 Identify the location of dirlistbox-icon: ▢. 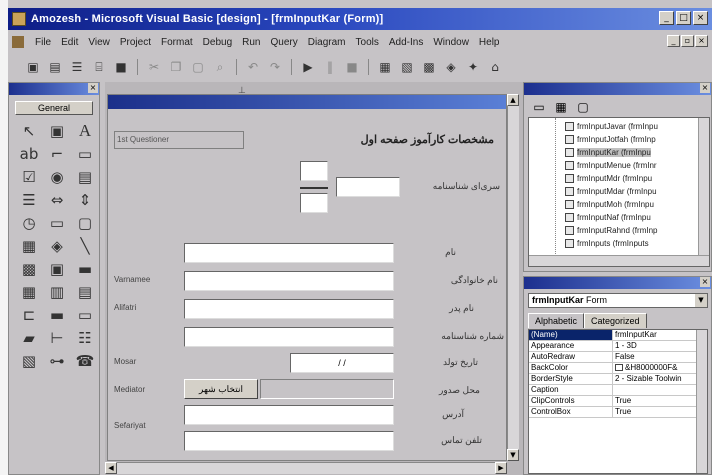
(85, 222).